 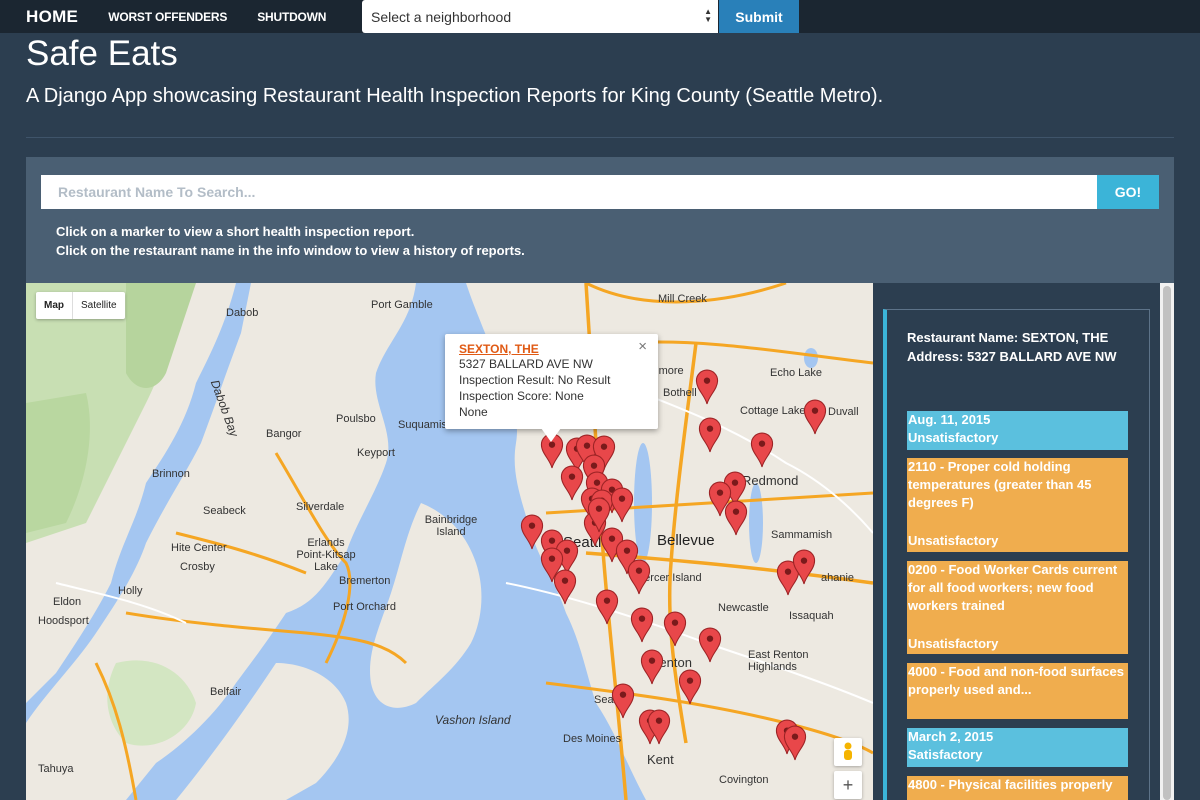 I want to click on place-holly: Holly, so click(x=130, y=591).